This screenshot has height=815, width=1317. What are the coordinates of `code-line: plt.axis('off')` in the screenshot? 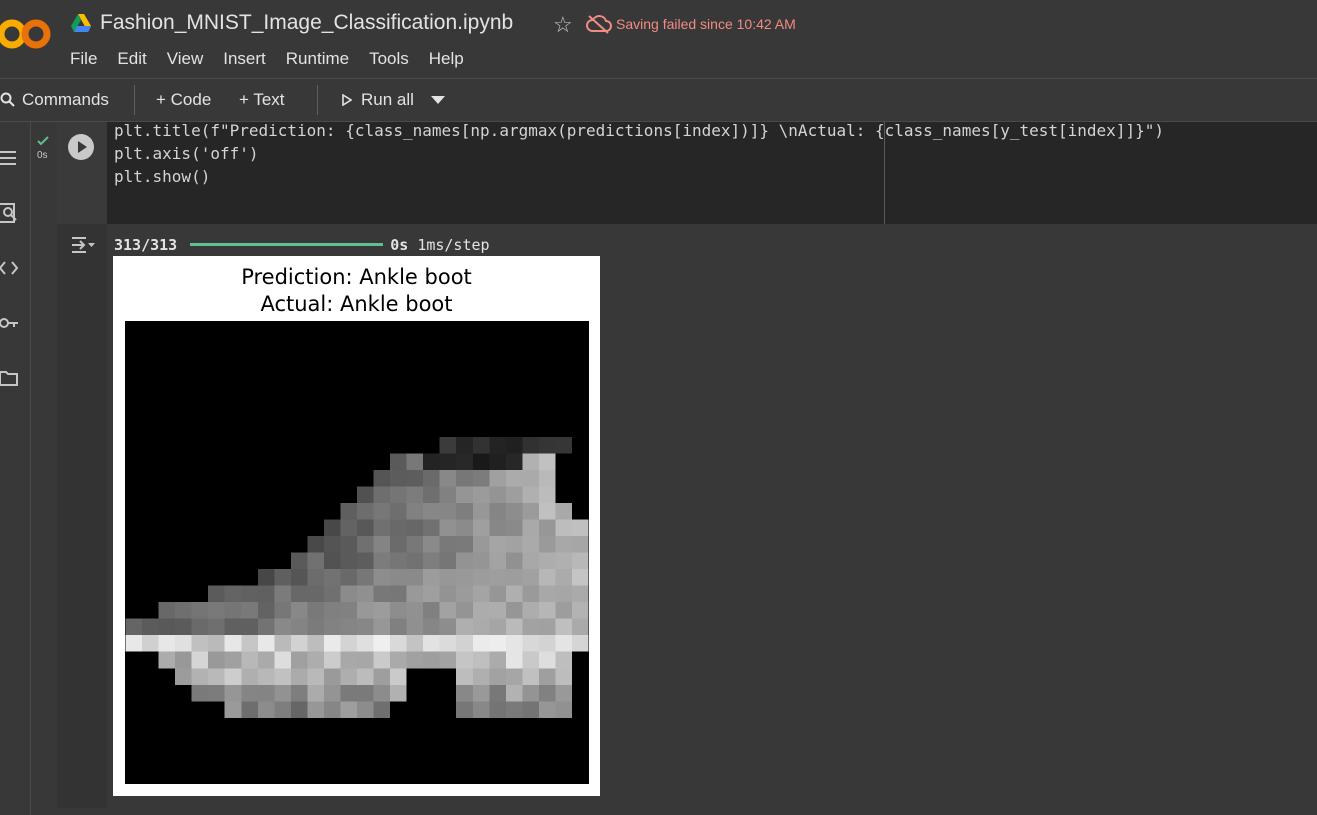 It's located at (186, 153).